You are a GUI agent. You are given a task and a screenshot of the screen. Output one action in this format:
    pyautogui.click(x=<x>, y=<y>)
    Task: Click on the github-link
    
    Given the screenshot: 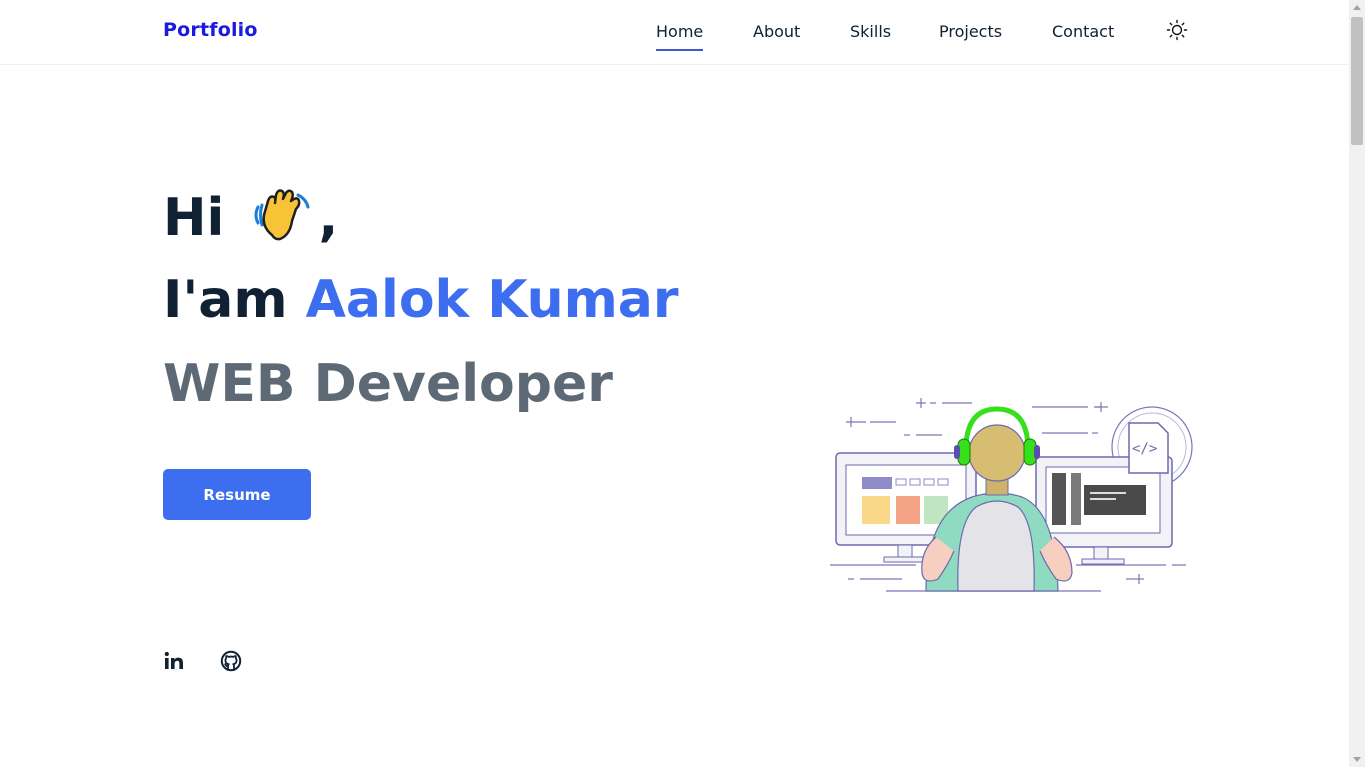 What is the action you would take?
    pyautogui.click(x=231, y=661)
    